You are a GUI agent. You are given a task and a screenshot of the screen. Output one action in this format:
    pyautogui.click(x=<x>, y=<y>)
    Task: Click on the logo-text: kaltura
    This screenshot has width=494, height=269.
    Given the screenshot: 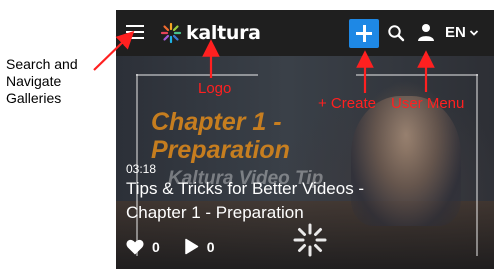 What is the action you would take?
    pyautogui.click(x=223, y=33)
    